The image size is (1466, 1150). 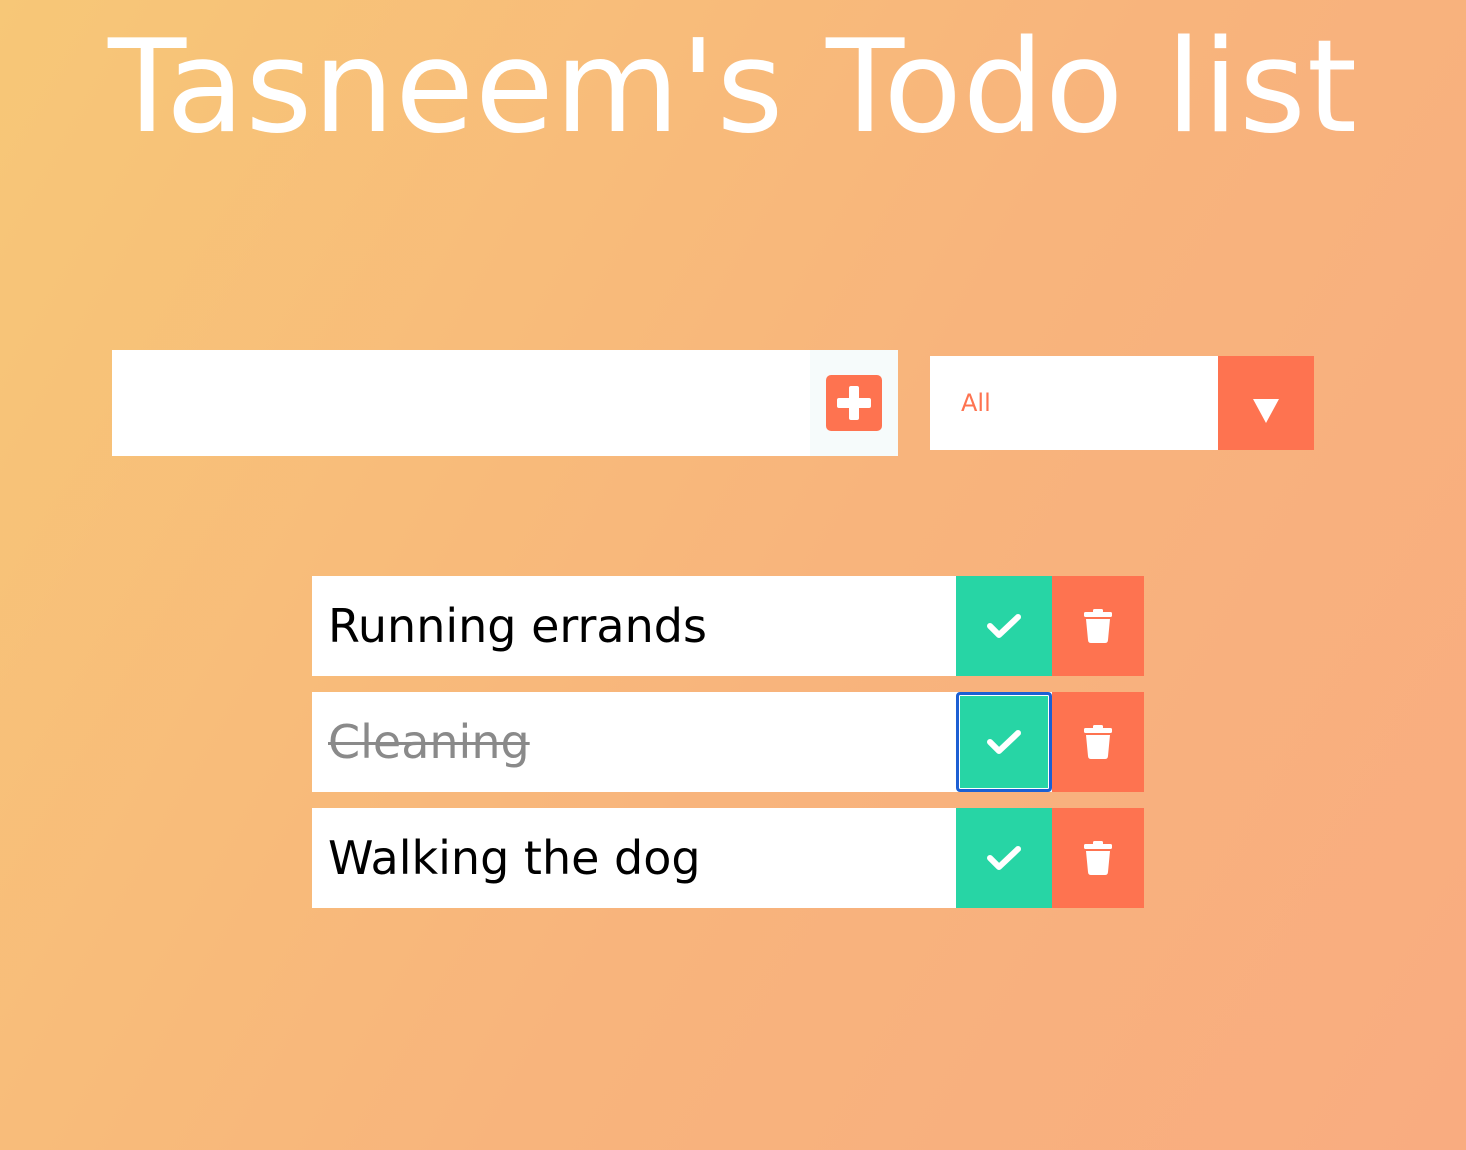 What do you see at coordinates (976, 403) in the screenshot?
I see `filter-selected-value: All` at bounding box center [976, 403].